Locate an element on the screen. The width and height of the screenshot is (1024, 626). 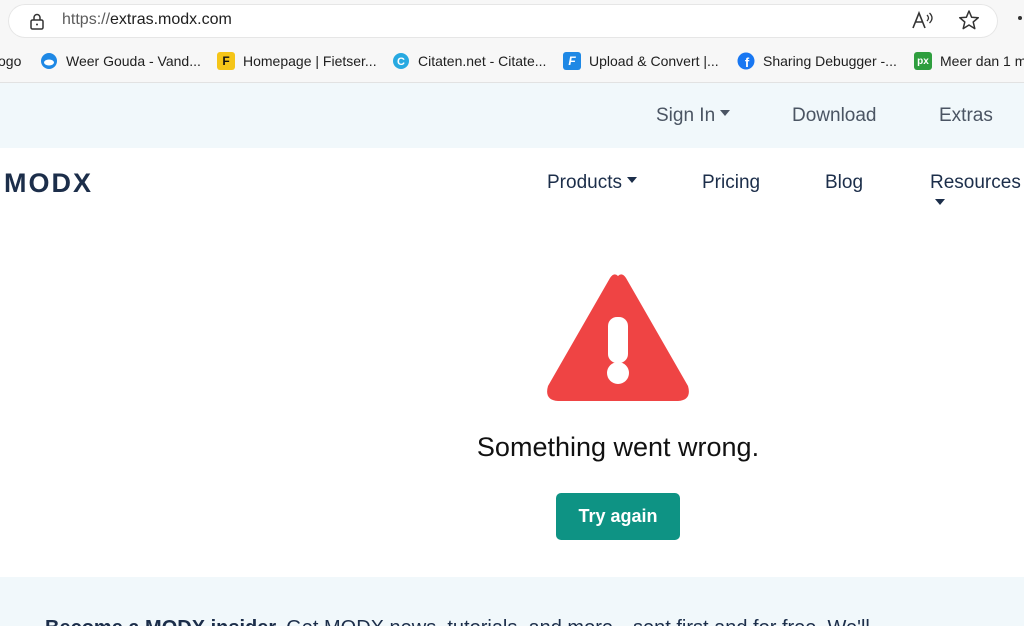
f-convert-icon: F is located at coordinates (572, 61).